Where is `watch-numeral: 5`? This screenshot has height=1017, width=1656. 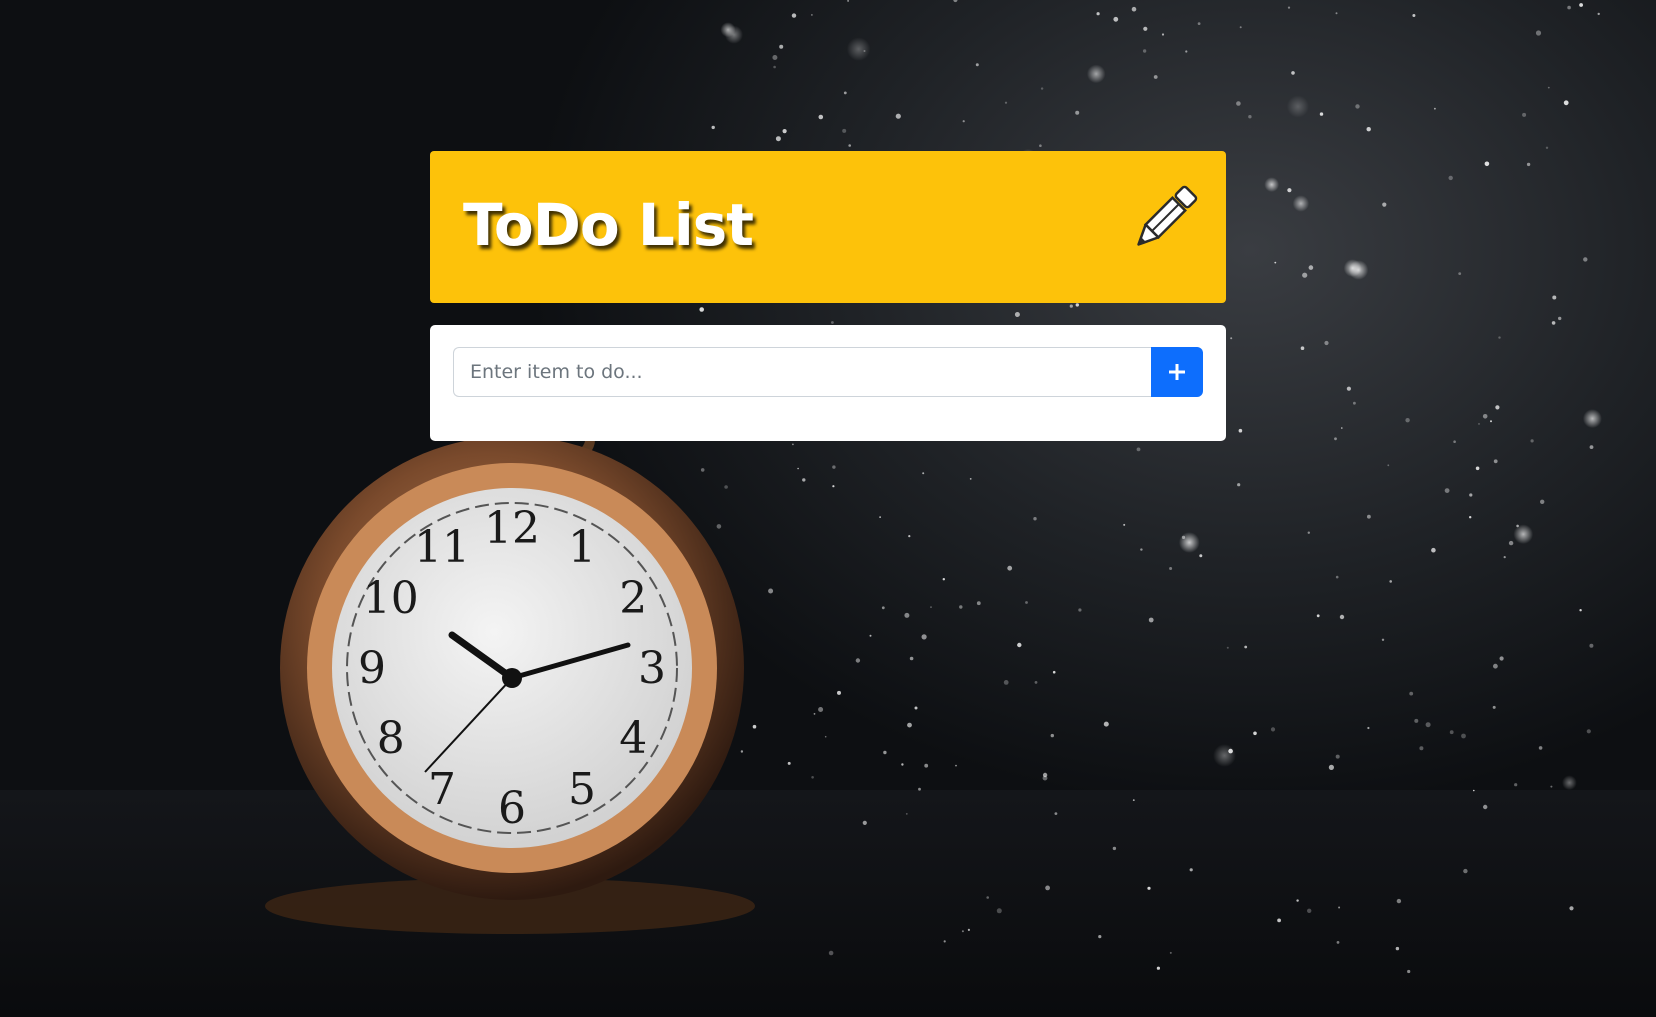 watch-numeral: 5 is located at coordinates (582, 789).